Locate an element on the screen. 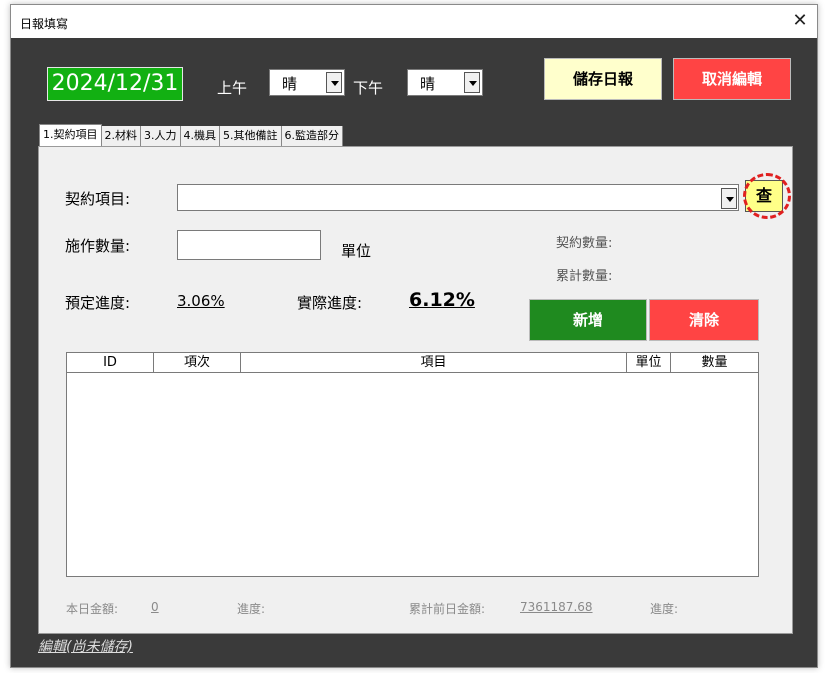 Image resolution: width=826 pixels, height=673 pixels. am-weather-select: 晴 is located at coordinates (307, 82).